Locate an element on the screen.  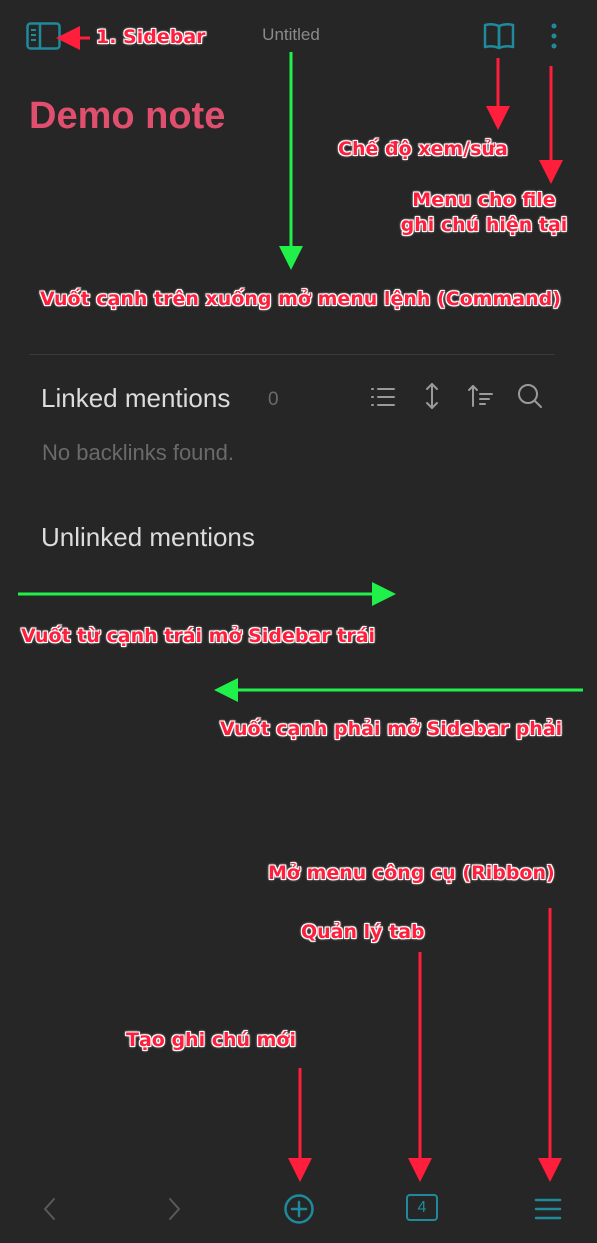
linked-mentions-count: 0 is located at coordinates (273, 399).